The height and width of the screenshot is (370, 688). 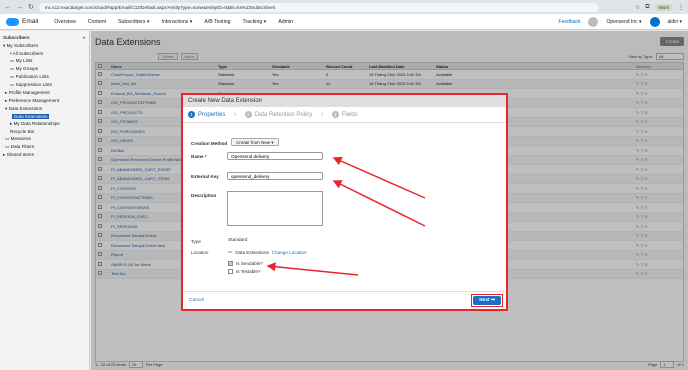 What do you see at coordinates (44, 85) in the screenshot?
I see `sidebar-item-suppression-lists: ▭ Suppression Lists` at bounding box center [44, 85].